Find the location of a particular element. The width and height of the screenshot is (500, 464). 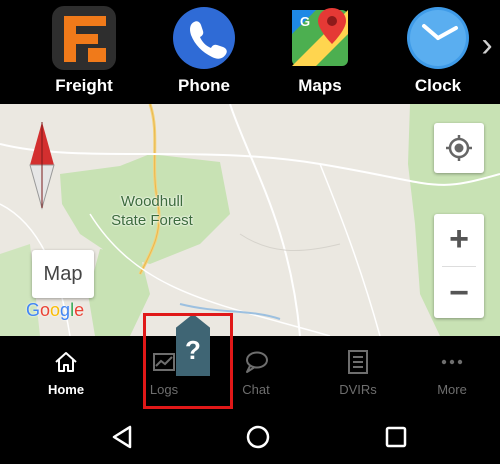

maps-app: G Maps is located at coordinates (320, 52).